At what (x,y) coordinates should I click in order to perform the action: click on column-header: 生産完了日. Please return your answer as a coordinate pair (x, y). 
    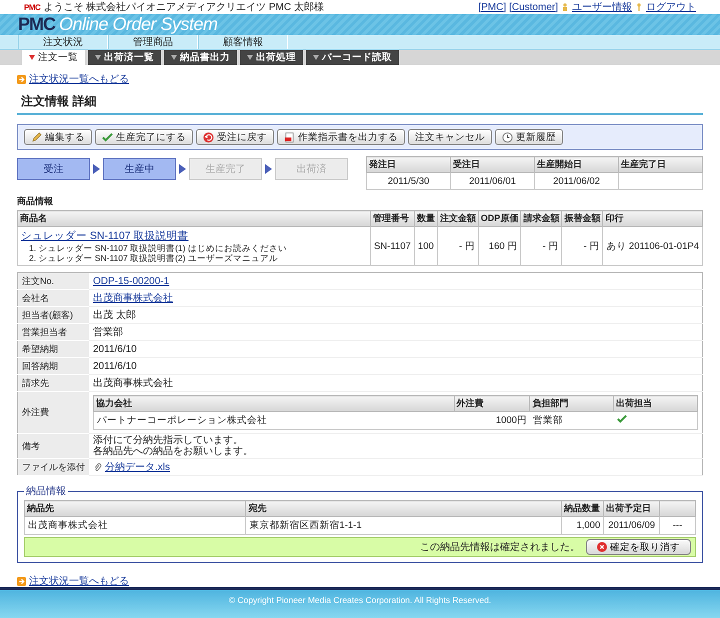
    Looking at the image, I should click on (660, 164).